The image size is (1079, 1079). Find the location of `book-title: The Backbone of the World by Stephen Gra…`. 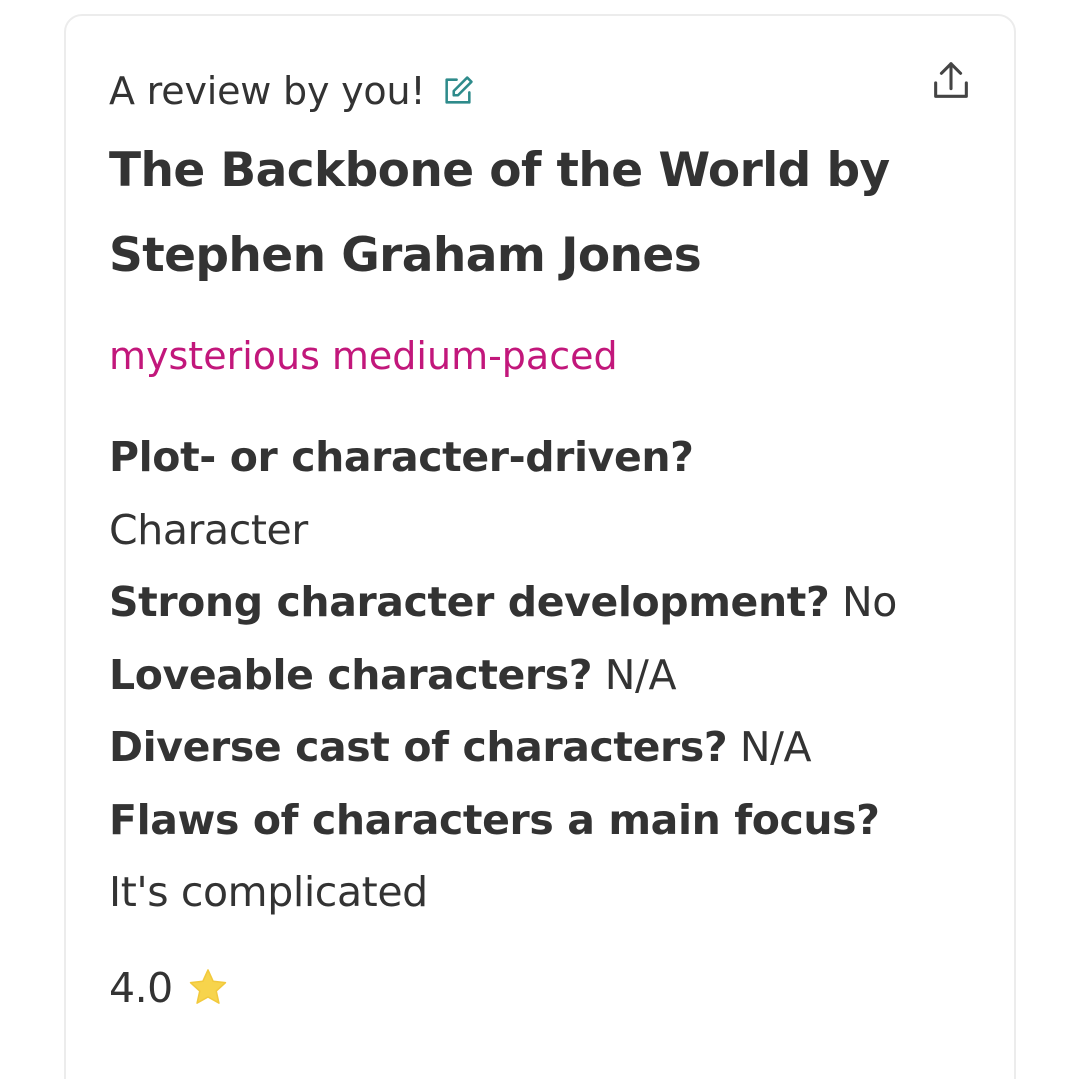

book-title: The Backbone of the World by Stephen Gra… is located at coordinates (499, 213).